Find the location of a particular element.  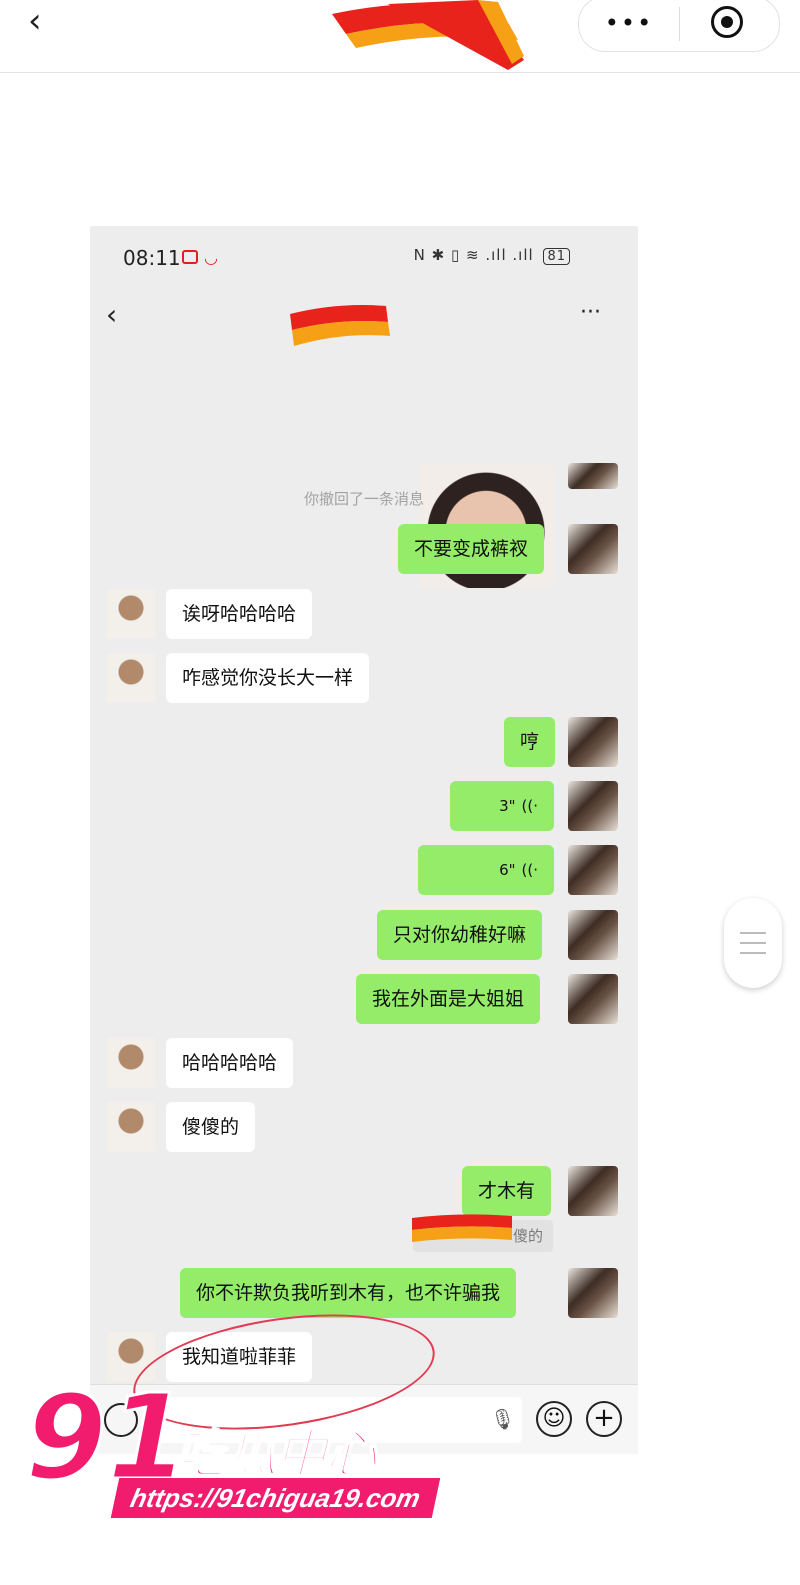

notification-icon is located at coordinates (190, 257).